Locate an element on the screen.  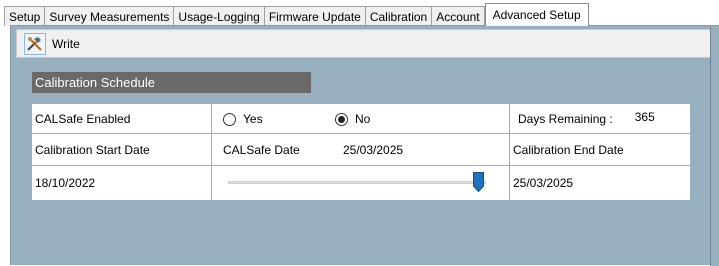
radio-no-label: No is located at coordinates (363, 119).